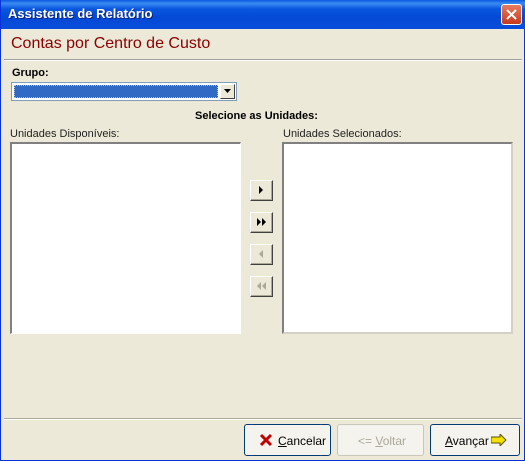 The image size is (525, 461). I want to click on add-one-button, so click(261, 190).